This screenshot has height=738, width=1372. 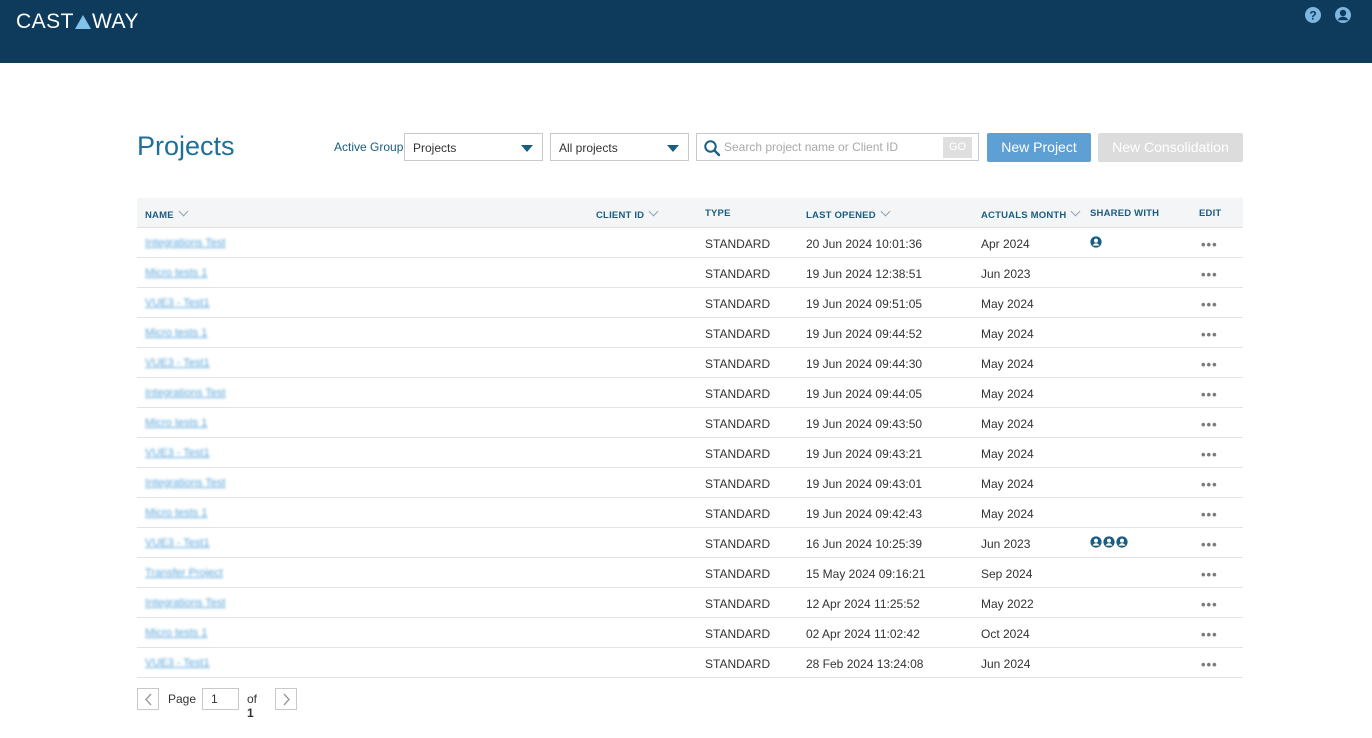 I want to click on last-opened: 15 May 2024 09:16:21, so click(x=866, y=574).